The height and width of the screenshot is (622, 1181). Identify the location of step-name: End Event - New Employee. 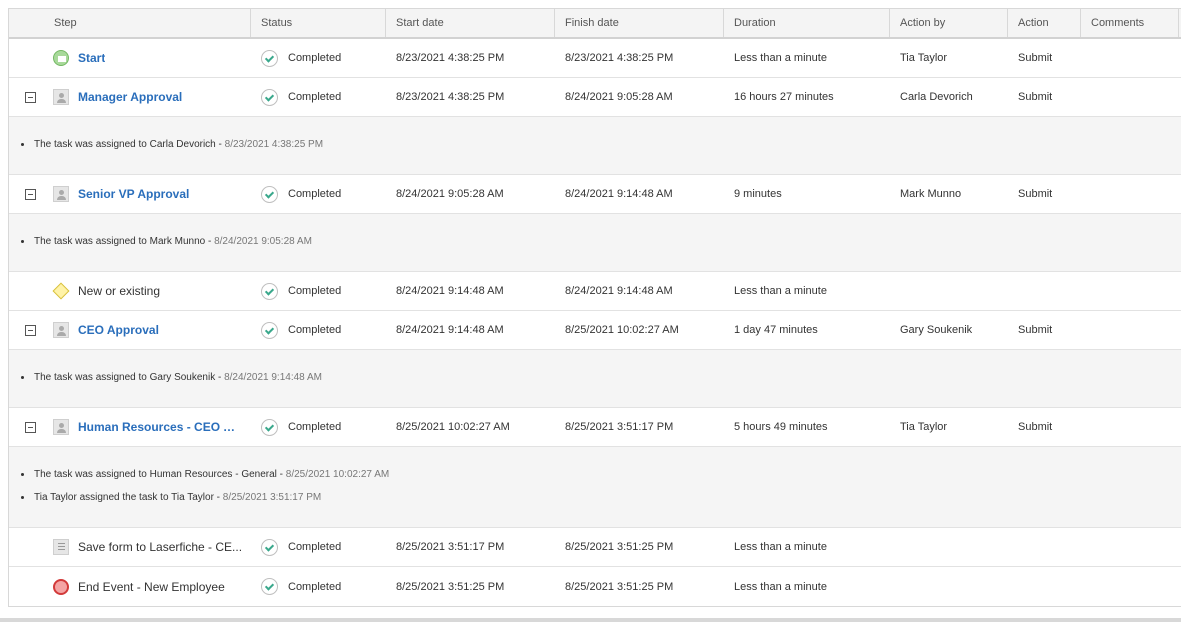
(151, 586).